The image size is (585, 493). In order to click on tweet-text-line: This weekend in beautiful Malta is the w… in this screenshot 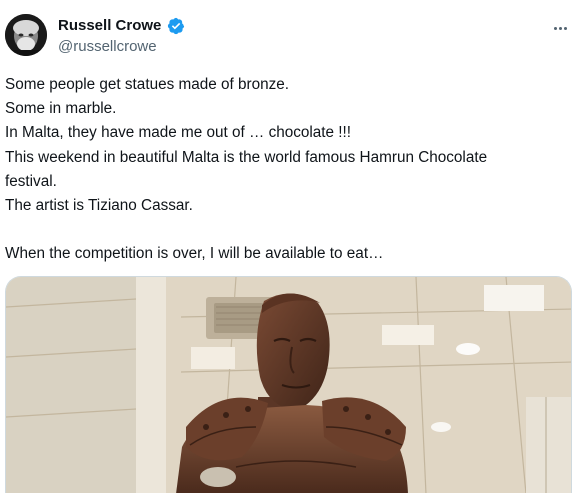, I will do `click(246, 157)`.